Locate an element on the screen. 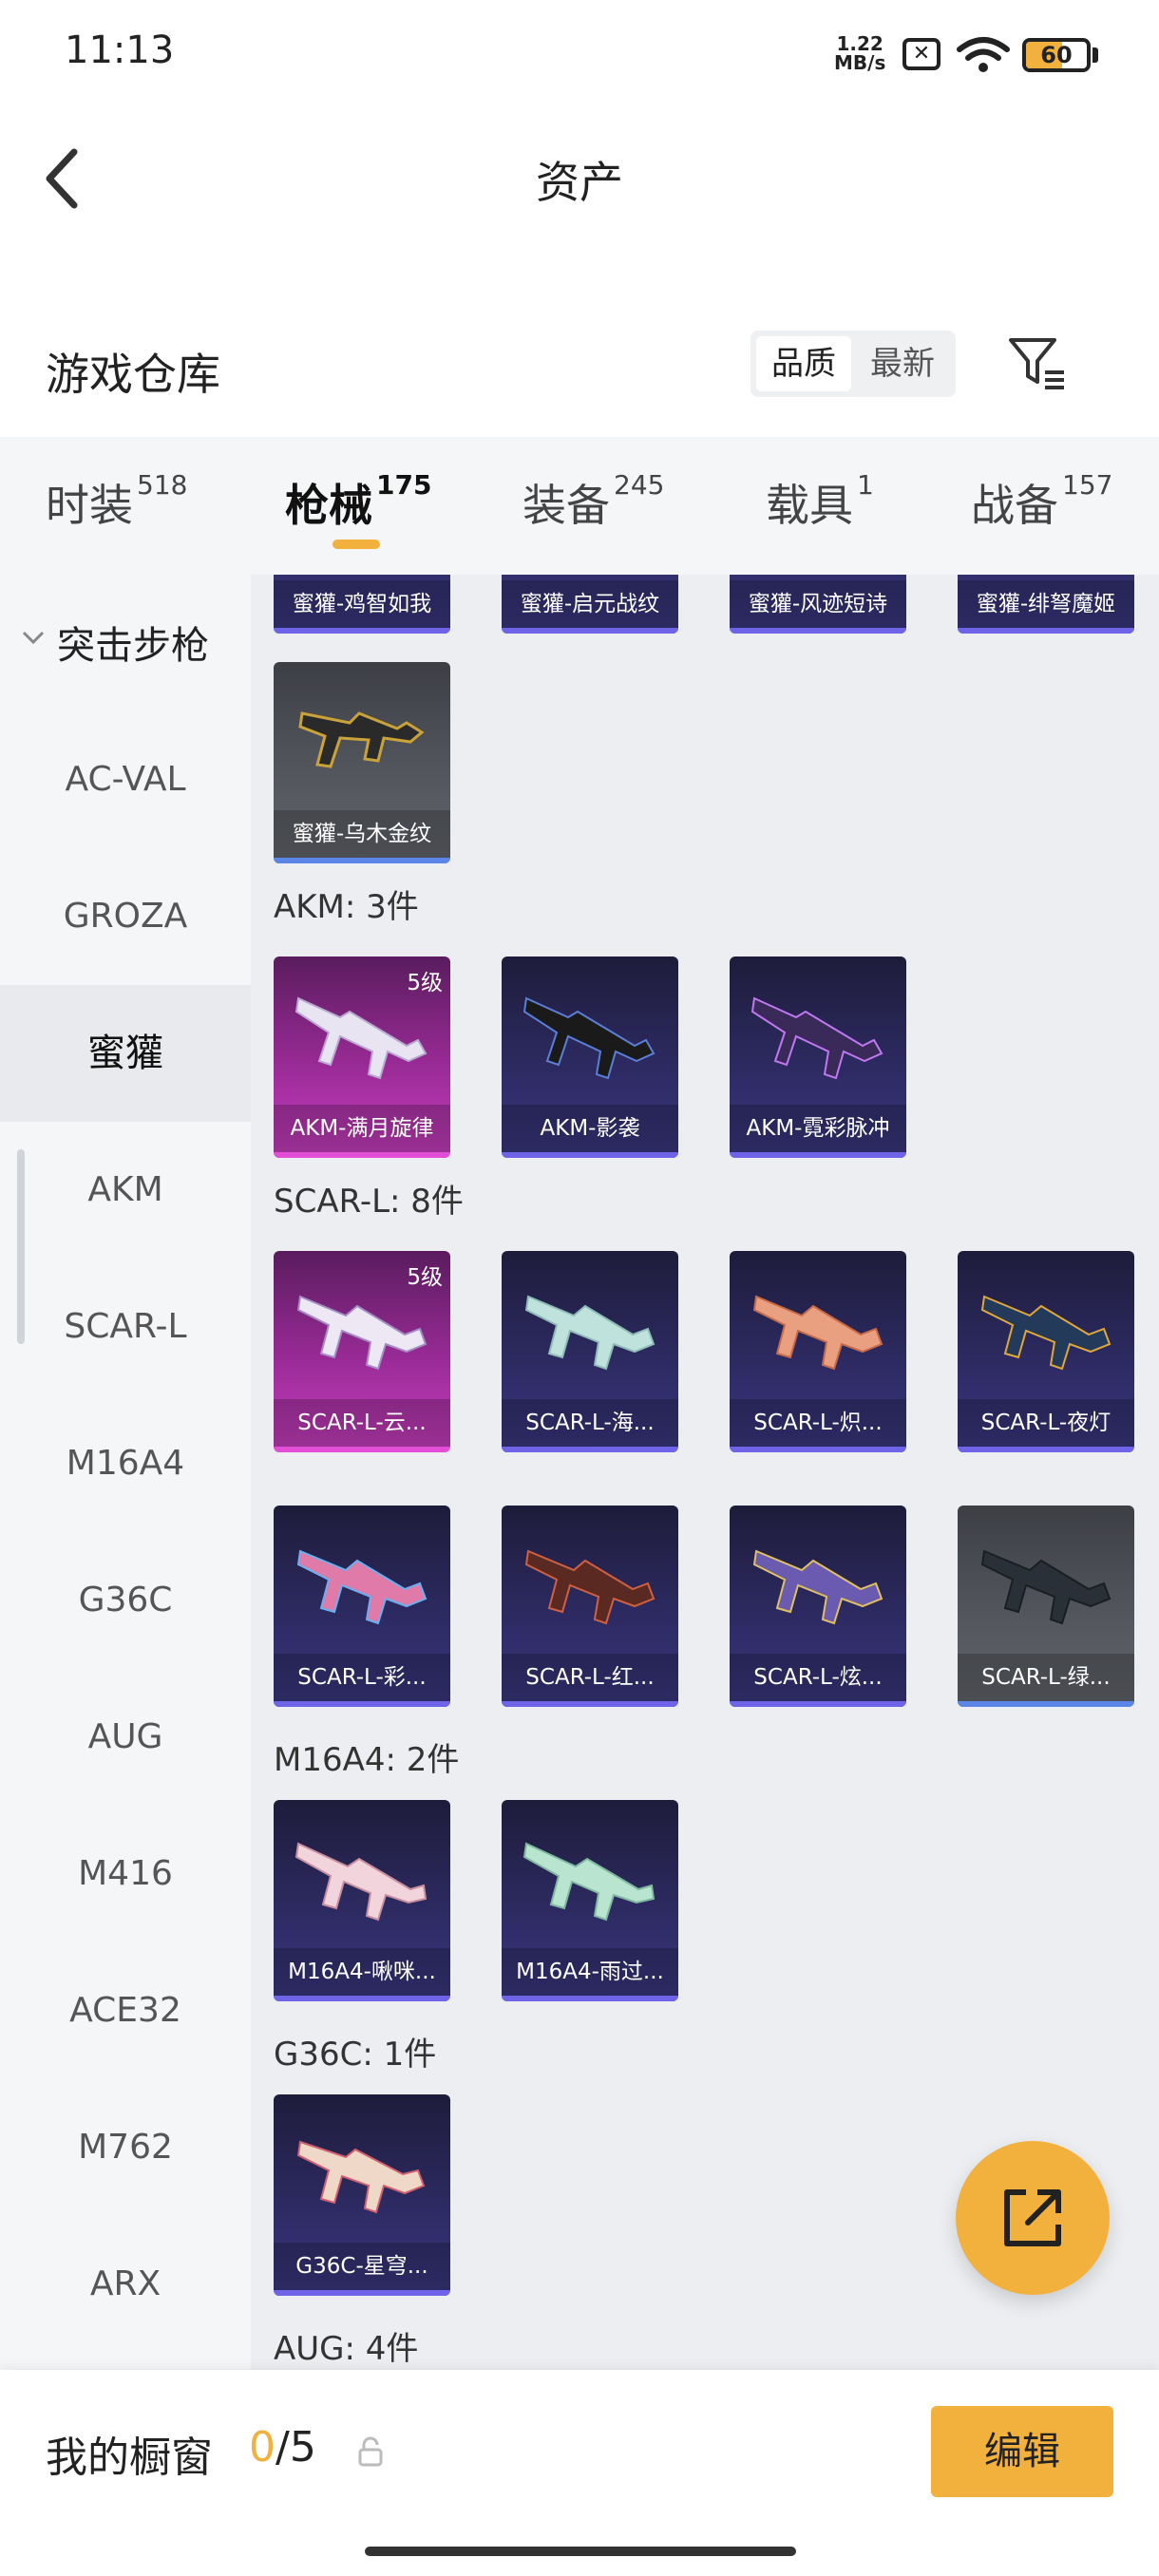  filter-icon is located at coordinates (1037, 364).